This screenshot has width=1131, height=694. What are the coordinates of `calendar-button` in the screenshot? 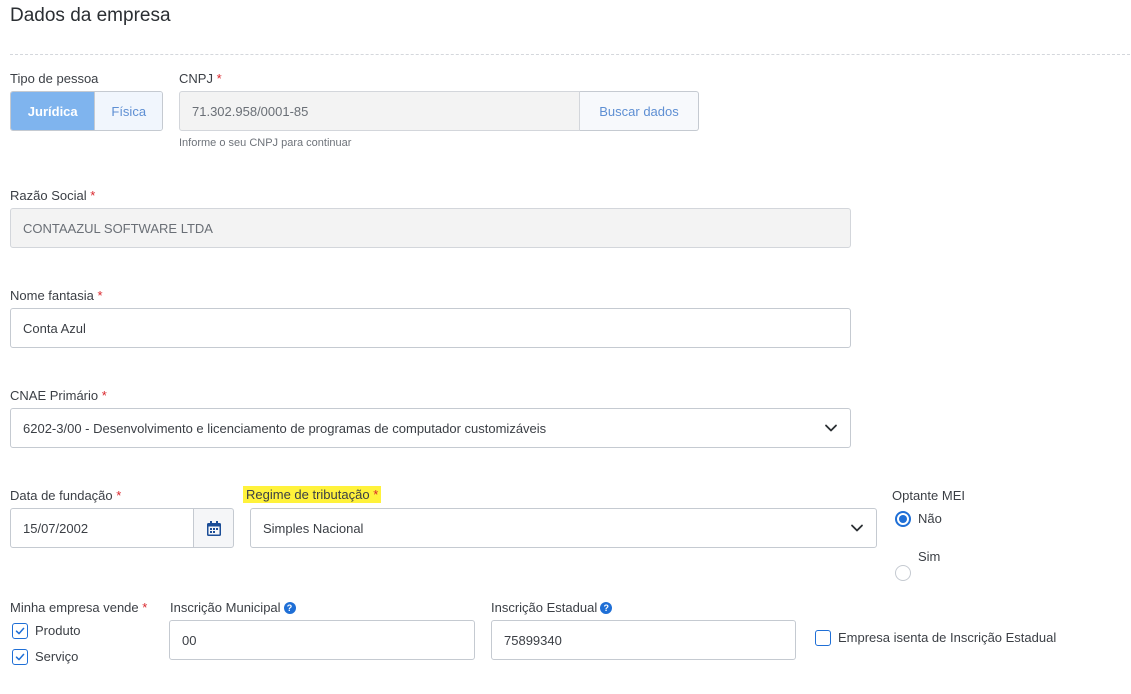 It's located at (213, 528).